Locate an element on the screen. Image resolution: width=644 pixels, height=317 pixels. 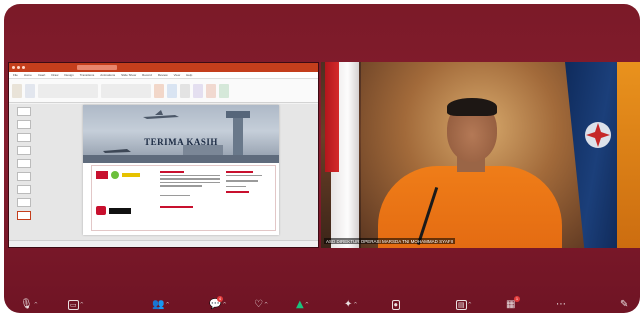
find-icon is located at coordinates (185, 90).